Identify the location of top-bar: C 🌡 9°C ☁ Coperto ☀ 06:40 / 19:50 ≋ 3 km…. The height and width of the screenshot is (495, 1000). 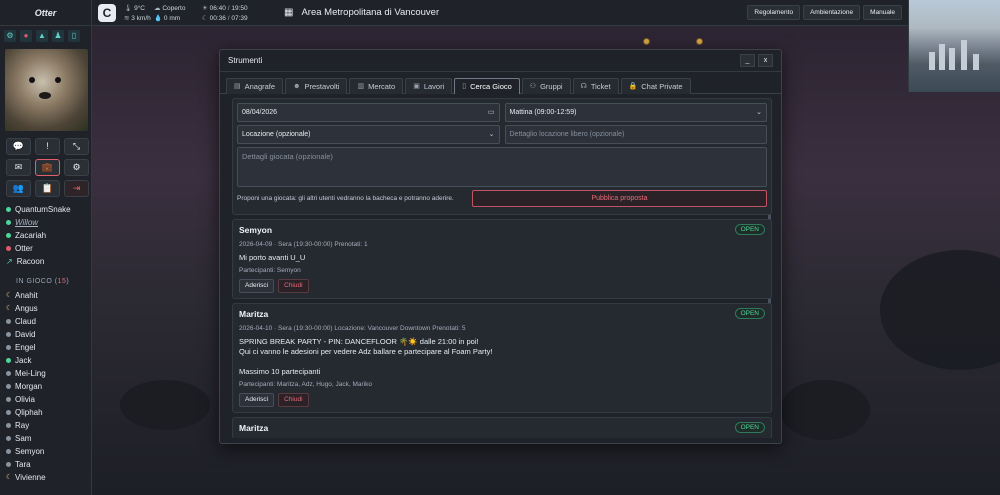
(500, 13).